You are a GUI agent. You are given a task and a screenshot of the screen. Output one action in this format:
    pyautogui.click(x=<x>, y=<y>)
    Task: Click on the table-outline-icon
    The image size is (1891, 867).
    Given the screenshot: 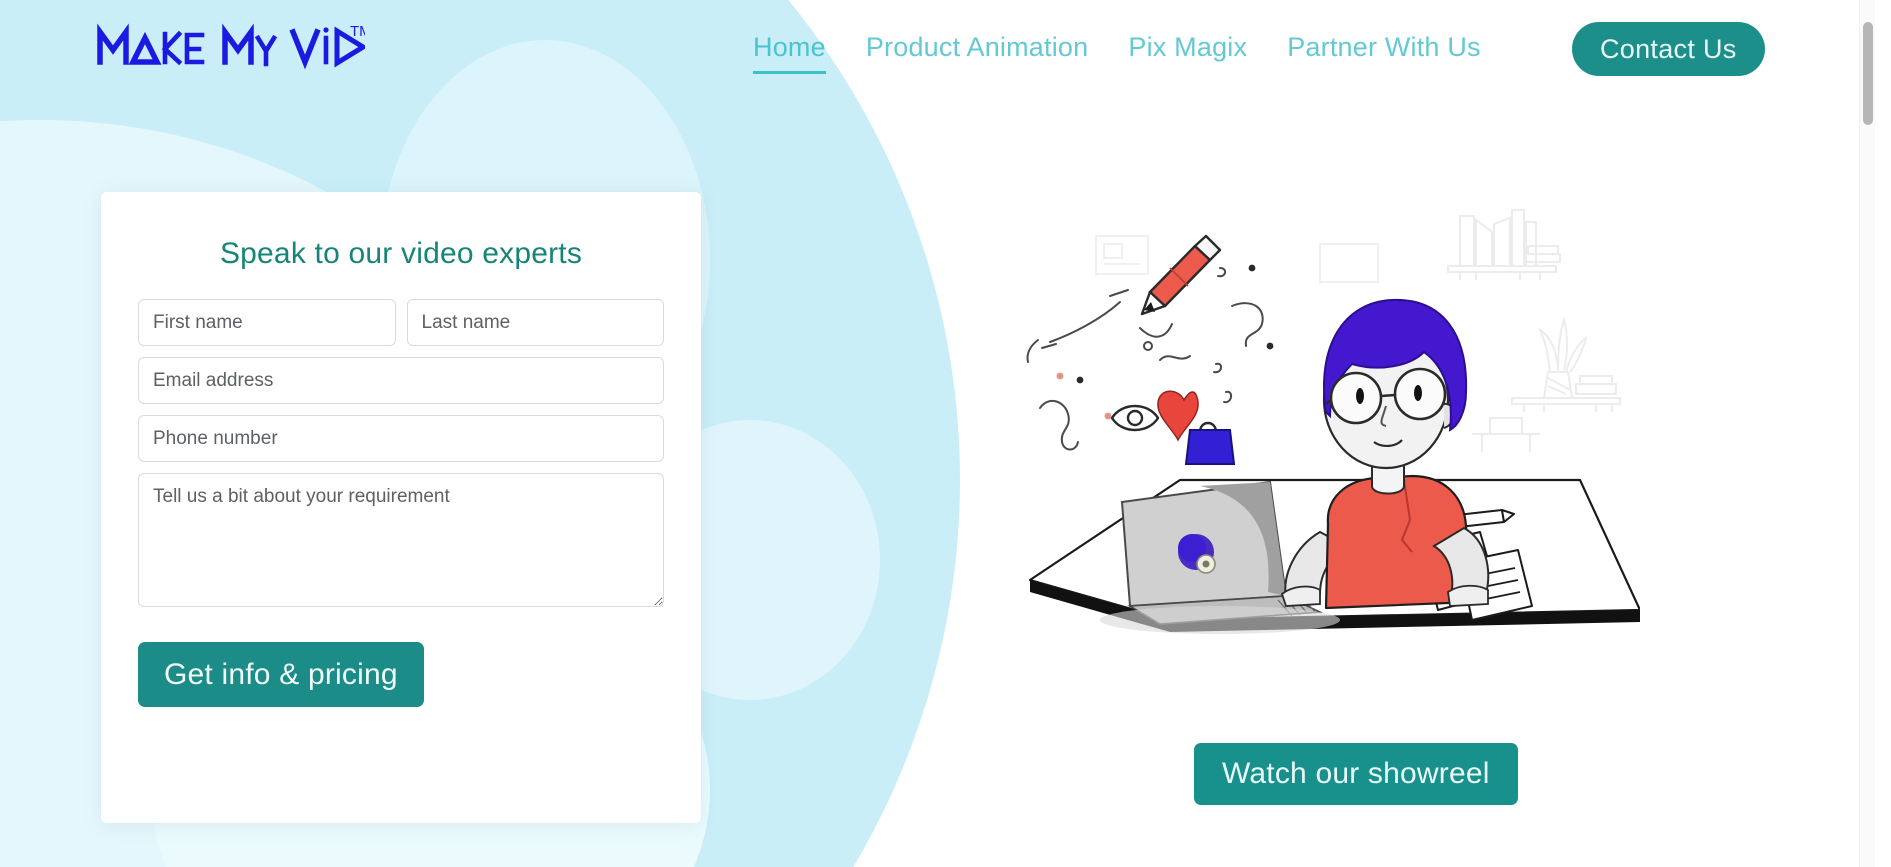 What is the action you would take?
    pyautogui.click(x=1506, y=434)
    